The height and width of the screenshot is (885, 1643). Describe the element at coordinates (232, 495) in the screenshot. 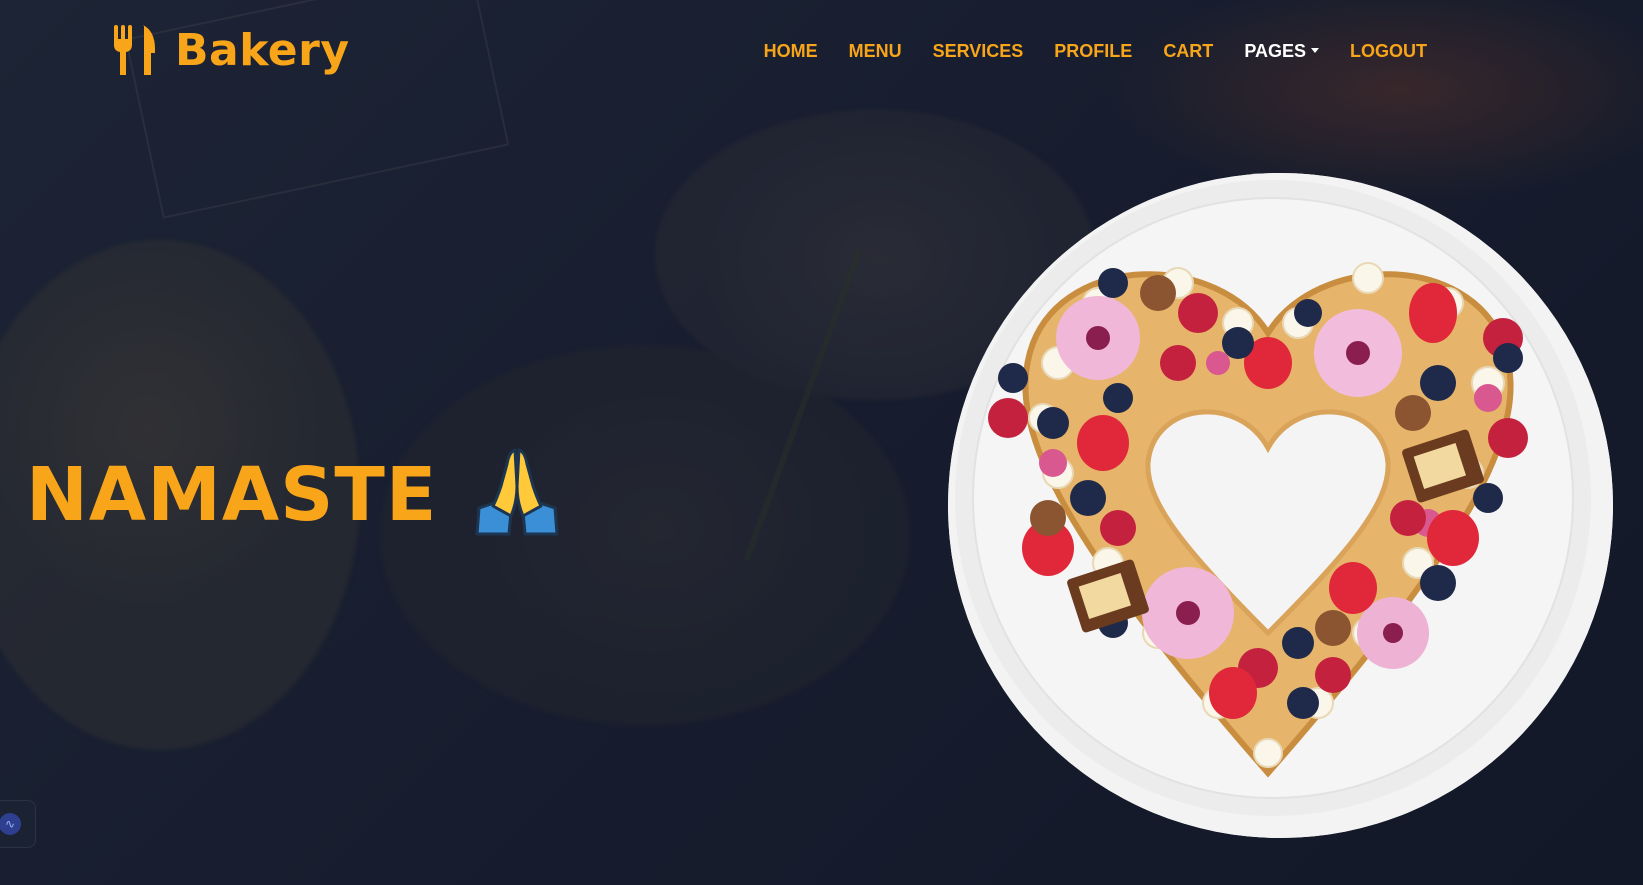

I see `hero-heading: NAMASTE` at that location.